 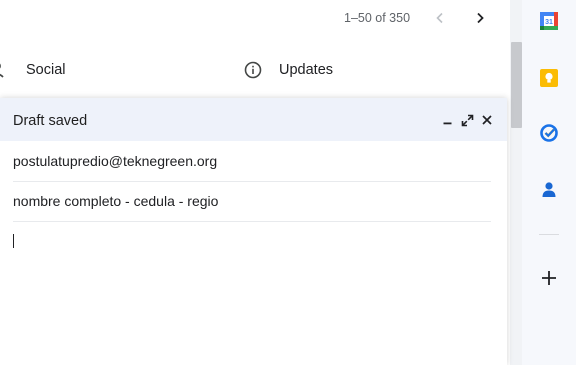 I want to click on newer-button, so click(x=480, y=18).